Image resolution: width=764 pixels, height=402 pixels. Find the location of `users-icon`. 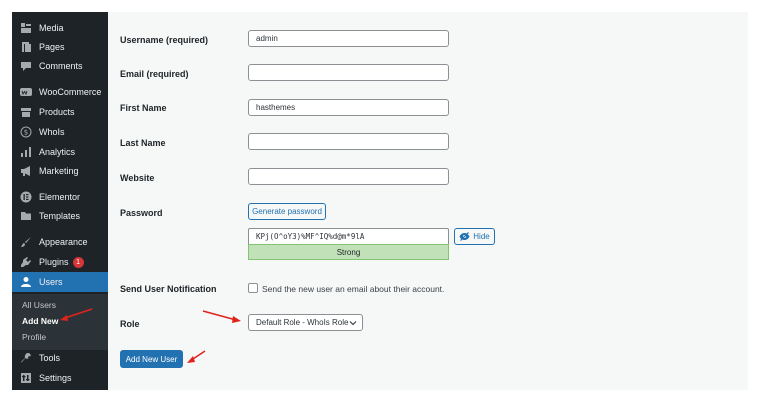

users-icon is located at coordinates (26, 282).